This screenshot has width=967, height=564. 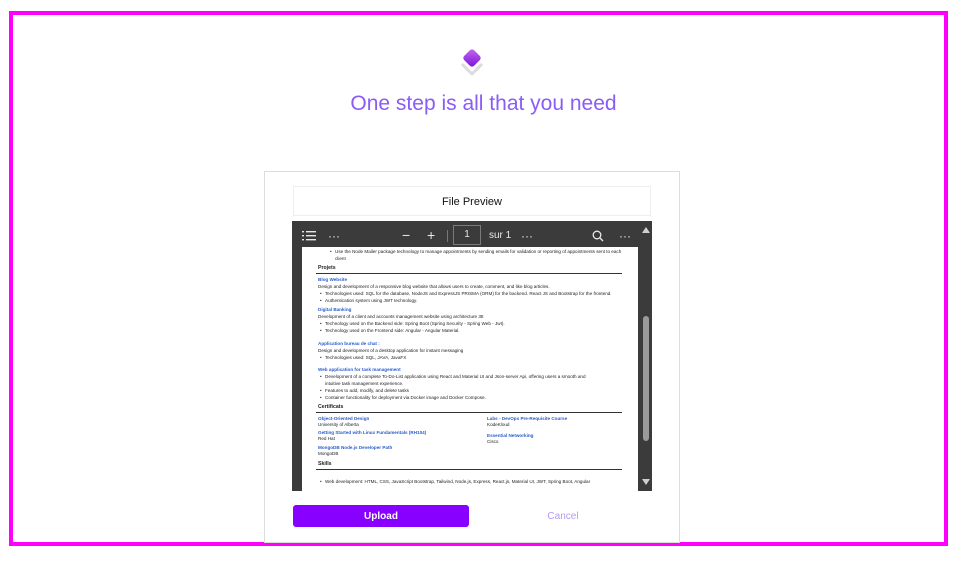 What do you see at coordinates (598, 236) in the screenshot?
I see `search-icon` at bounding box center [598, 236].